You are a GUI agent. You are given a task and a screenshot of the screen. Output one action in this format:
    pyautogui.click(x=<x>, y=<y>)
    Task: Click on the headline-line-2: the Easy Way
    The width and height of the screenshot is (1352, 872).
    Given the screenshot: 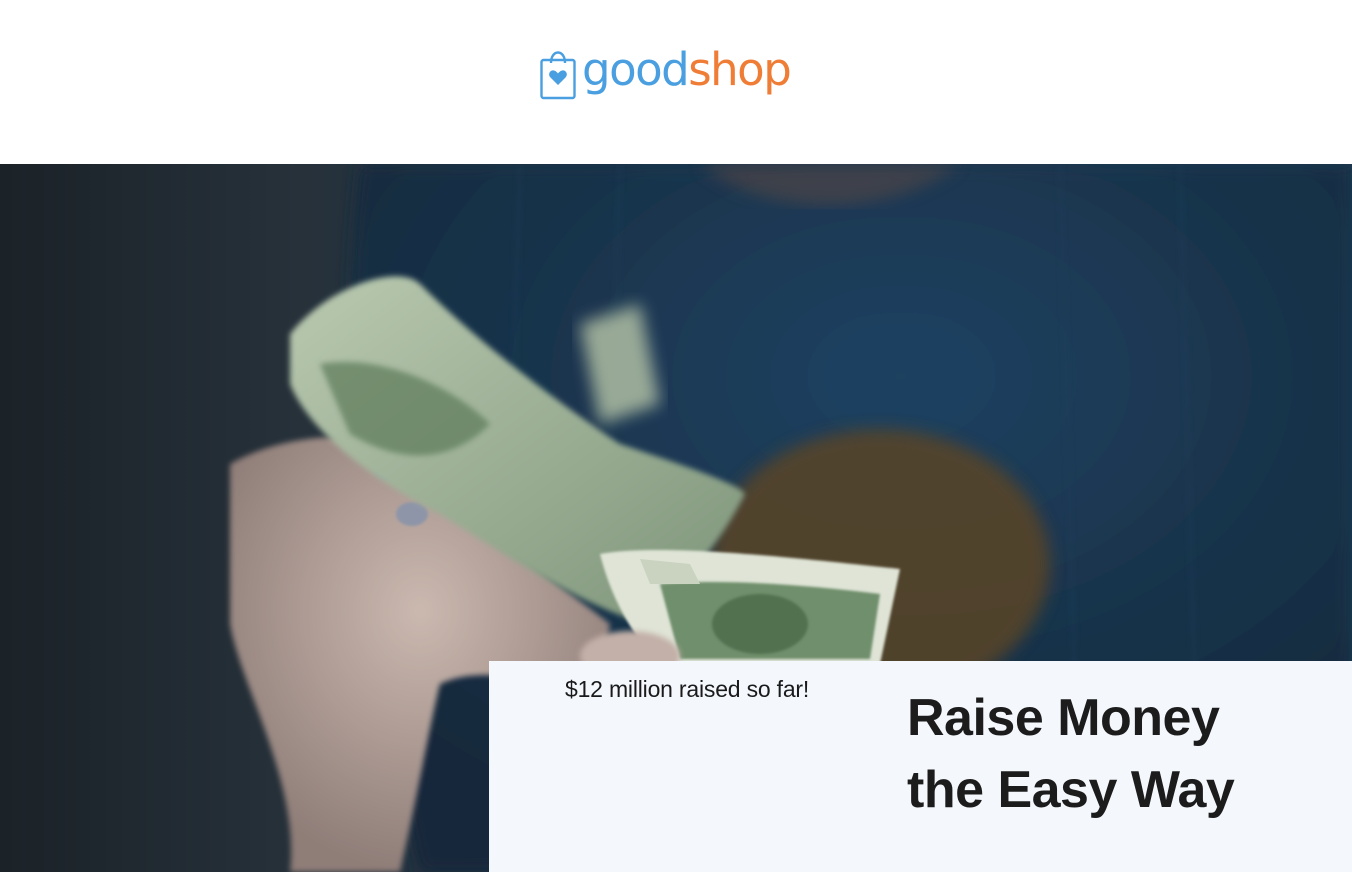 What is the action you would take?
    pyautogui.click(x=1071, y=790)
    